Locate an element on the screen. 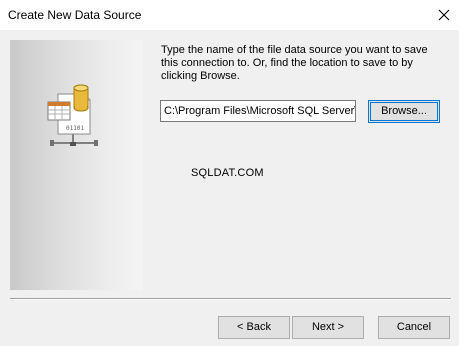 The width and height of the screenshot is (459, 346). close-icon is located at coordinates (444, 15).